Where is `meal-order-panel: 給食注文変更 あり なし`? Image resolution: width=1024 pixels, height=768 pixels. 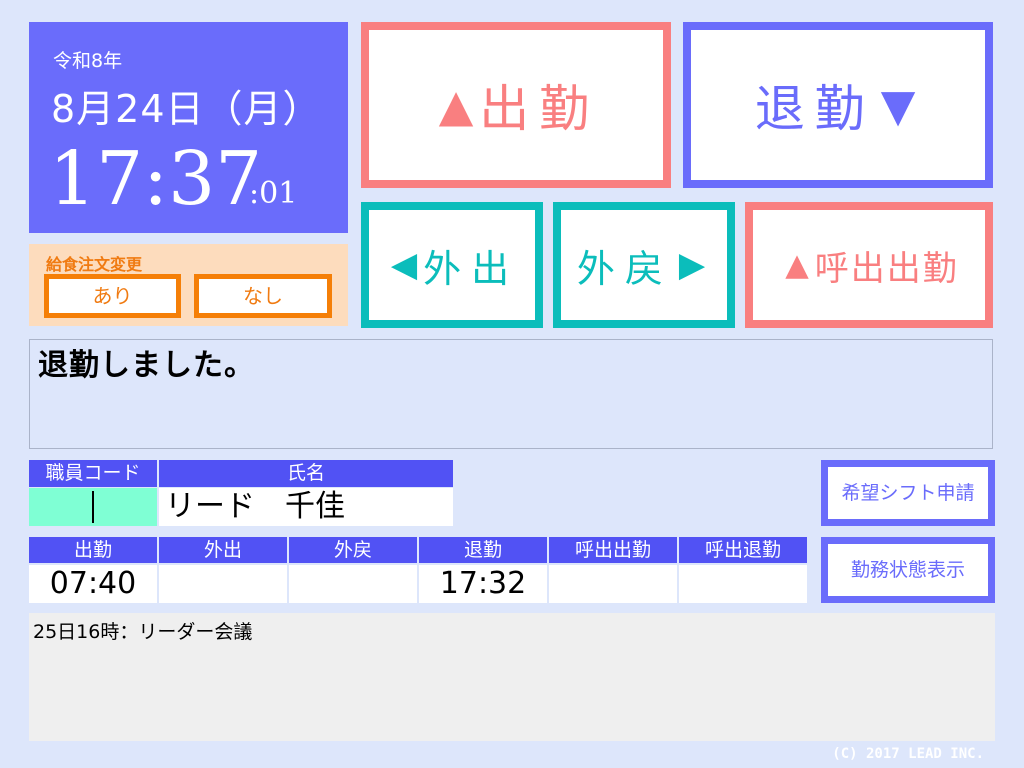 meal-order-panel: 給食注文変更 あり なし is located at coordinates (188, 285).